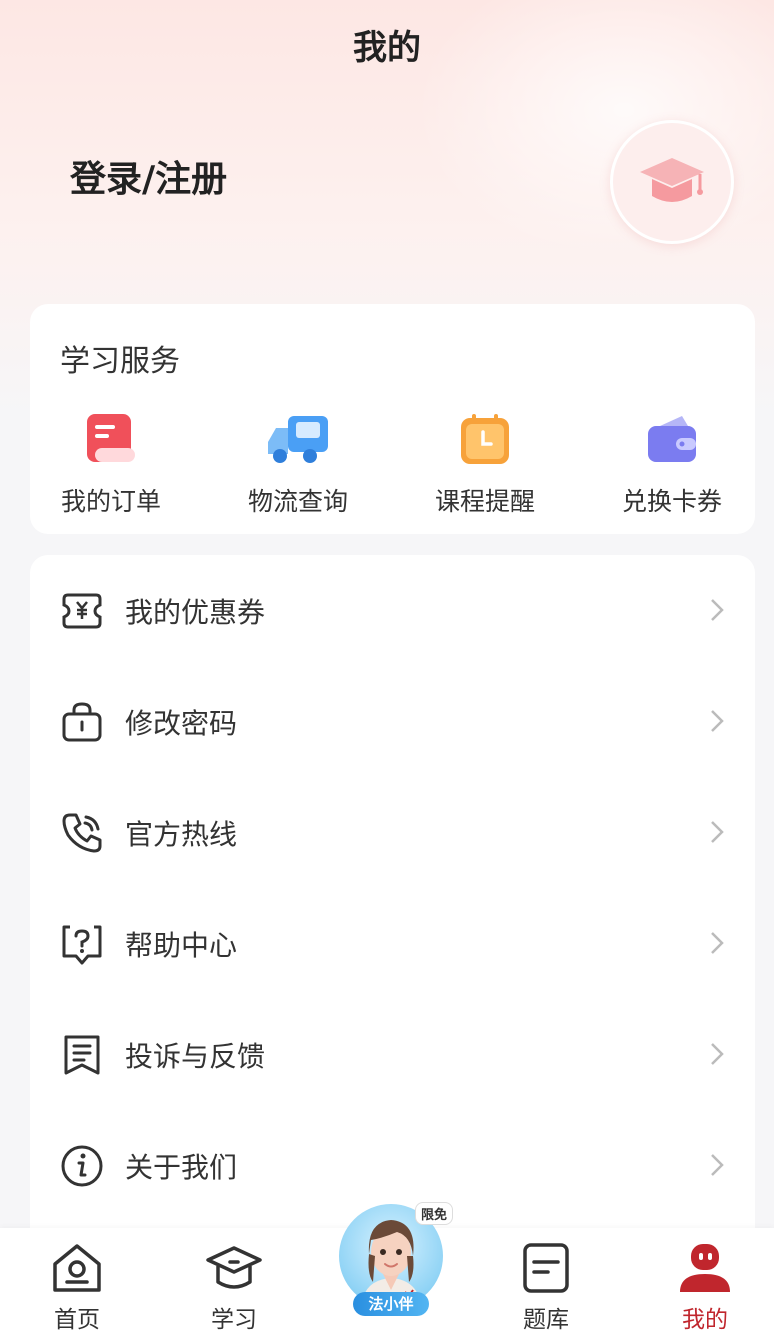 Image resolution: width=774 pixels, height=1330 pixels. Describe the element at coordinates (234, 1267) in the screenshot. I see `study-icon` at that location.